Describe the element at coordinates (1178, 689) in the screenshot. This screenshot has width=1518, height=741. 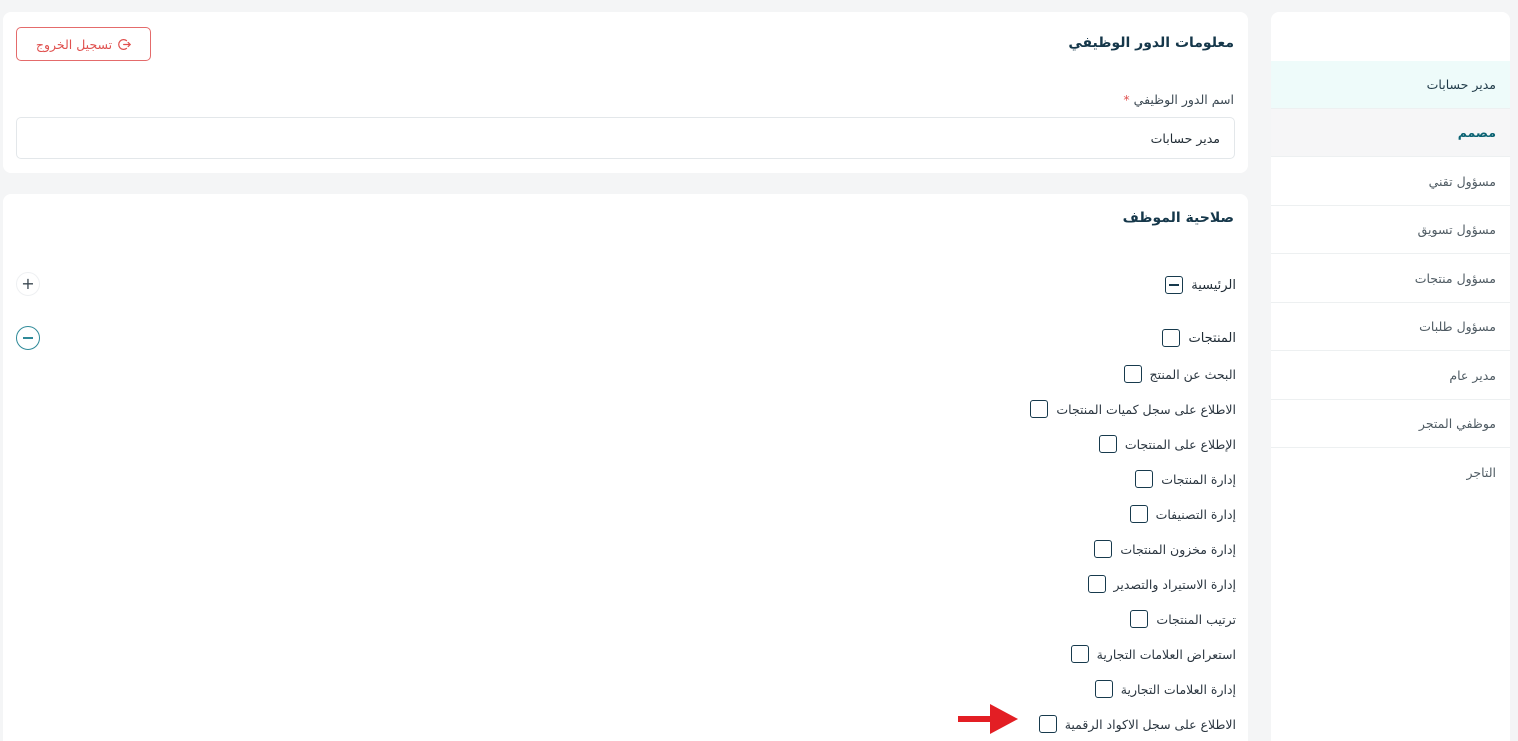
I see `permission-label: إدارة العلامات التجارية` at that location.